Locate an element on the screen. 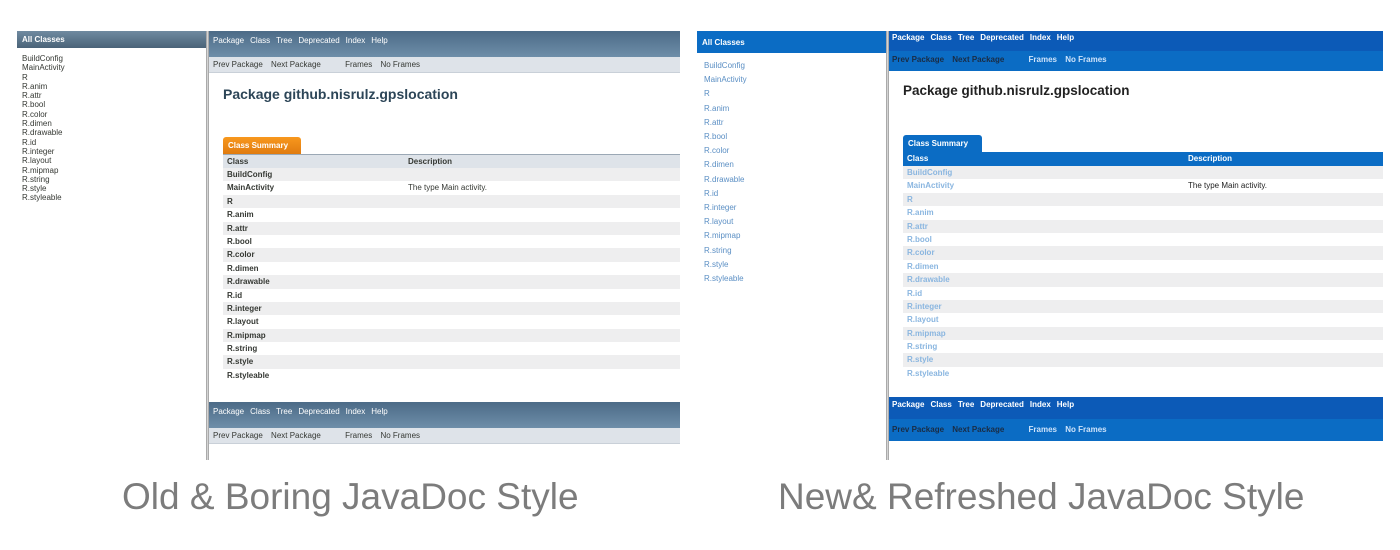 The height and width of the screenshot is (550, 1400). new-nav-link-tree: Tree is located at coordinates (966, 37).